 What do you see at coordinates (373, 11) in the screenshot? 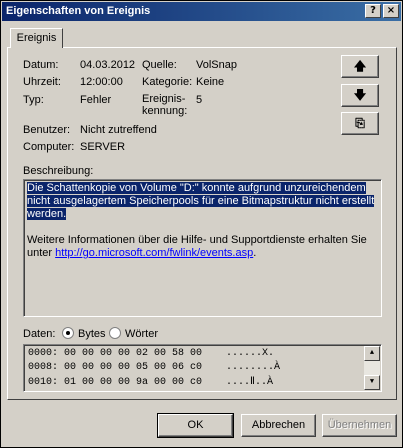
I see `help-button: ?` at bounding box center [373, 11].